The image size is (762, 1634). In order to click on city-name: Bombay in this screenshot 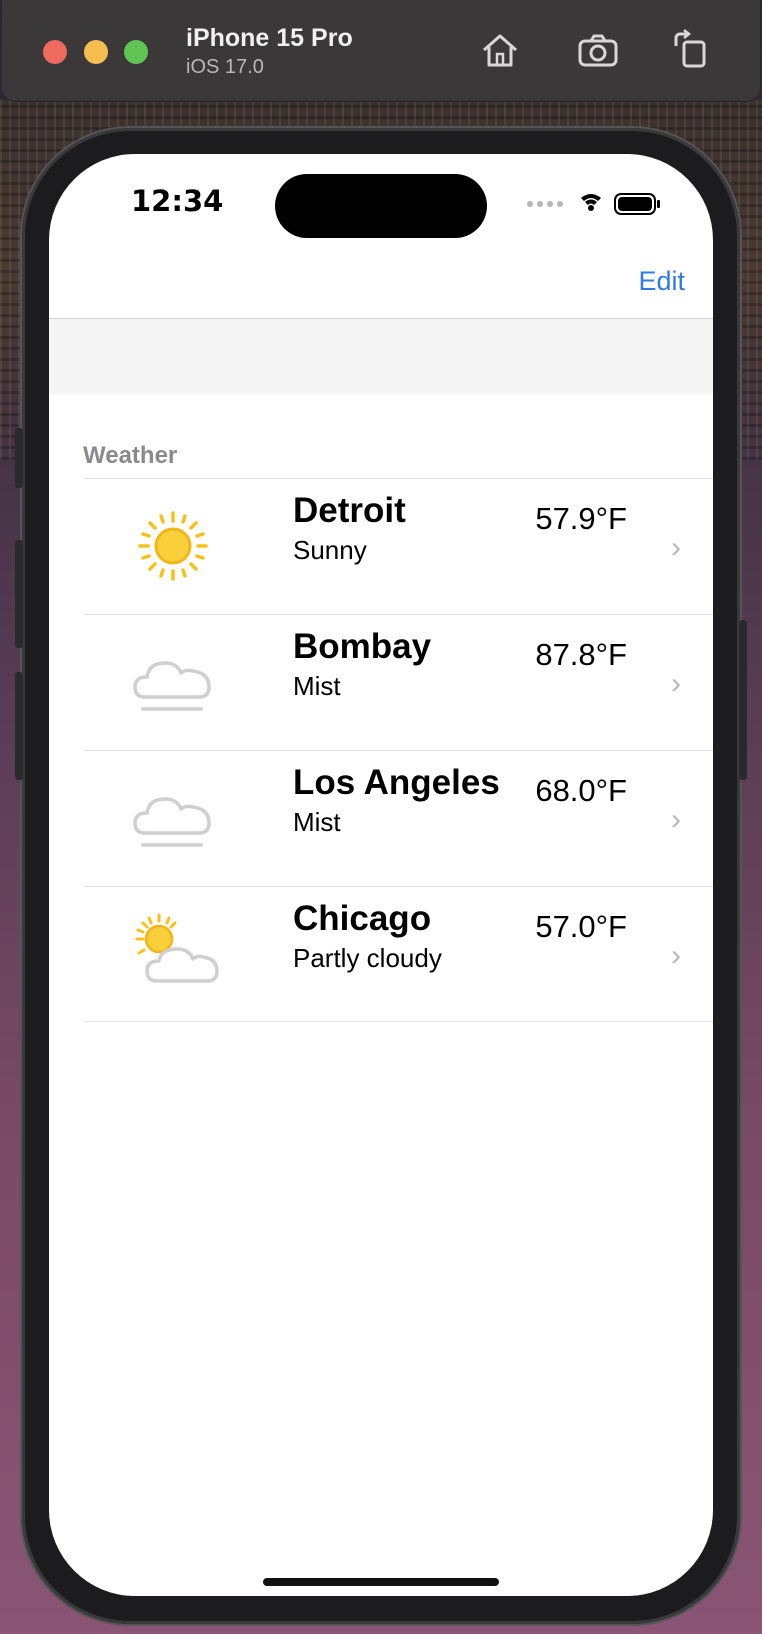, I will do `click(362, 646)`.